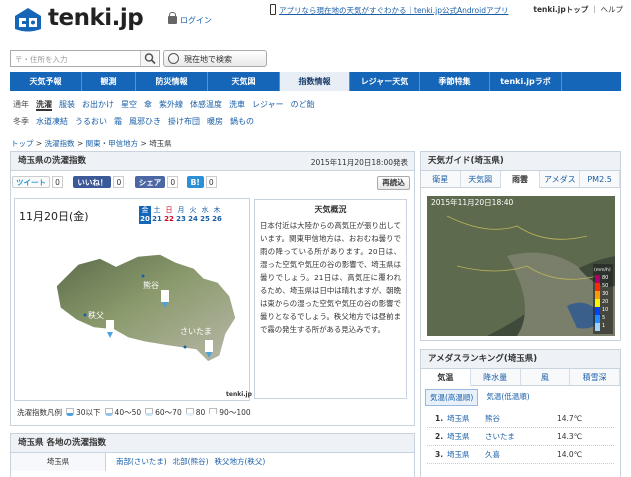 The width and height of the screenshot is (631, 477). I want to click on guide-tabs: 衛星 天気図 雨雲 アメダス PM2.5, so click(520, 179).